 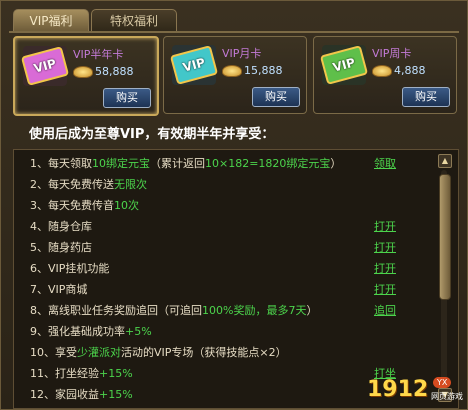 I want to click on benefit-text: 100%奖励，最多7天, so click(x=254, y=310).